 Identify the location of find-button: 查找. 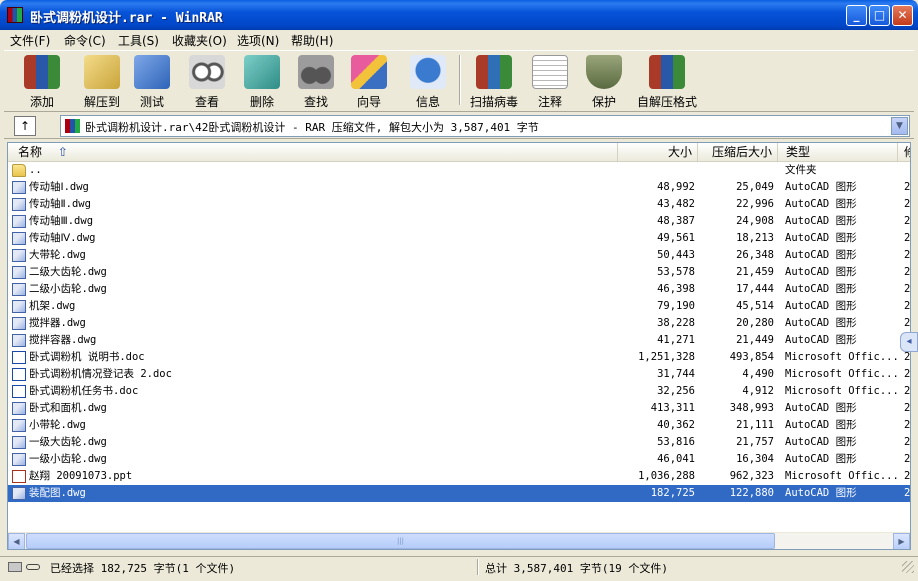
(316, 81).